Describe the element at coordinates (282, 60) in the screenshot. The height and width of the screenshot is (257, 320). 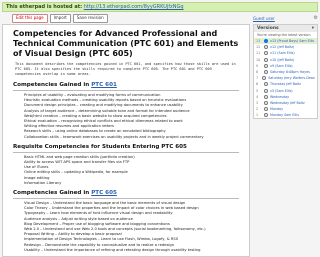
I see `revision-label: v10 (Jeff Baltz)` at that location.